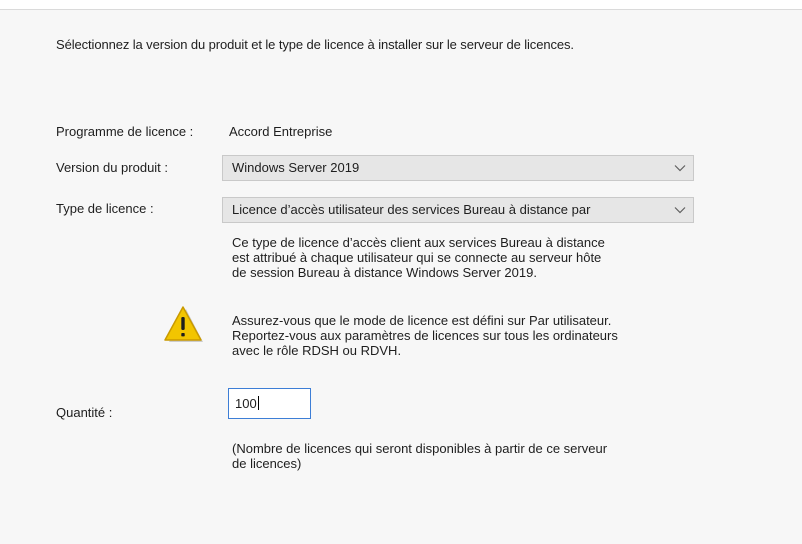 The image size is (802, 544). Describe the element at coordinates (281, 131) in the screenshot. I see `license-program-value: Accord Entreprise` at that location.